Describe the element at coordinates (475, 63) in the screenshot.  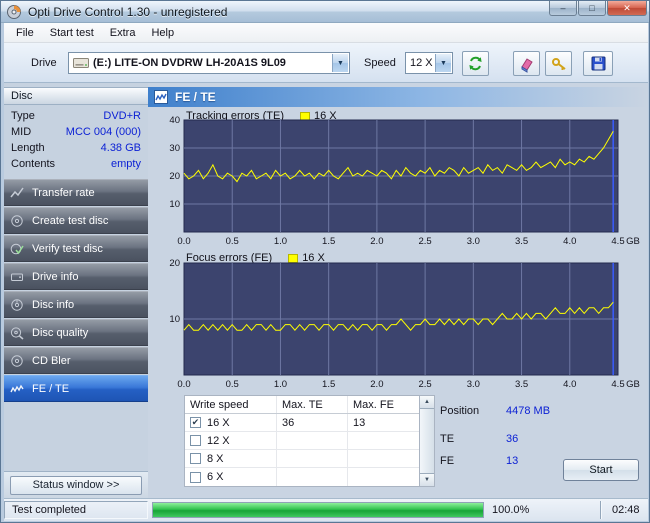
I see `refresh-button` at that location.